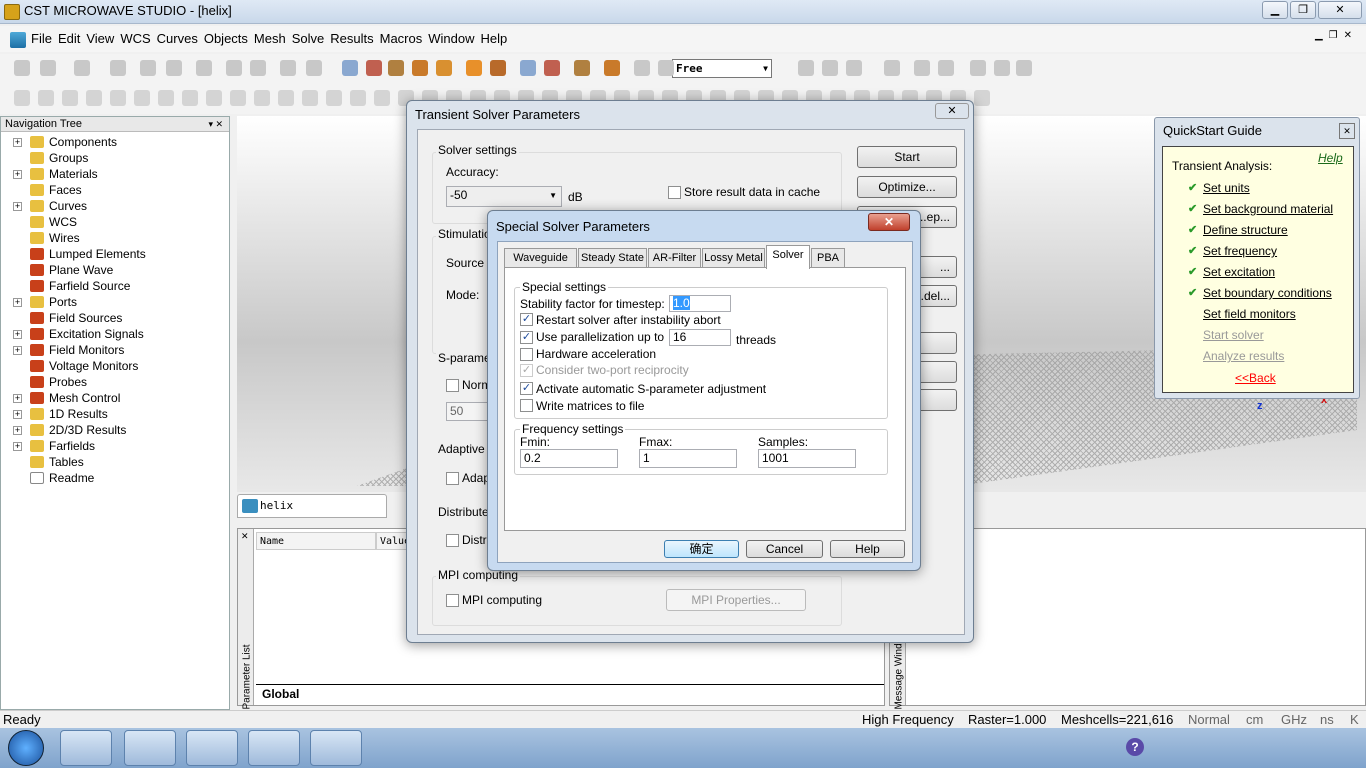 This screenshot has height=768, width=1366. Describe the element at coordinates (115, 142) in the screenshot. I see `tree-item: + Components` at that location.